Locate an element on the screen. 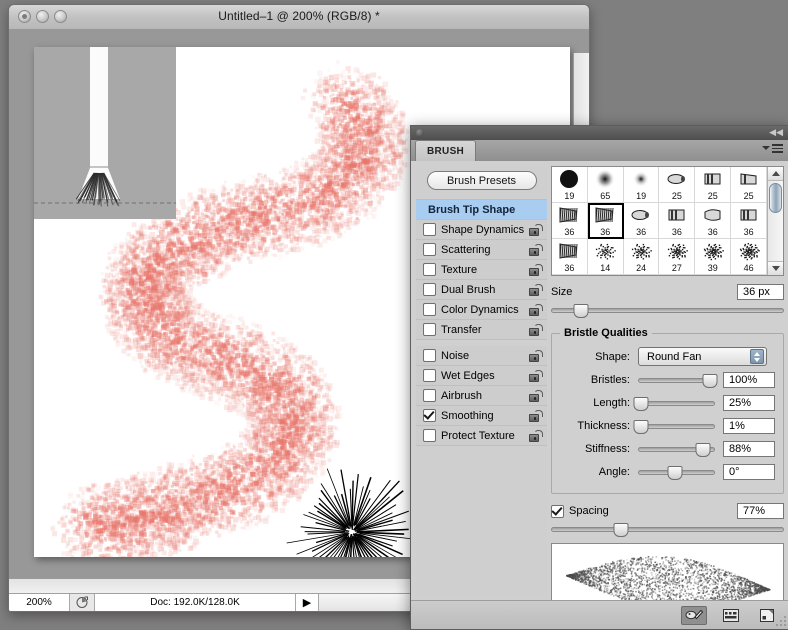  brush-option-smoothing: Smoothing is located at coordinates (481, 416).